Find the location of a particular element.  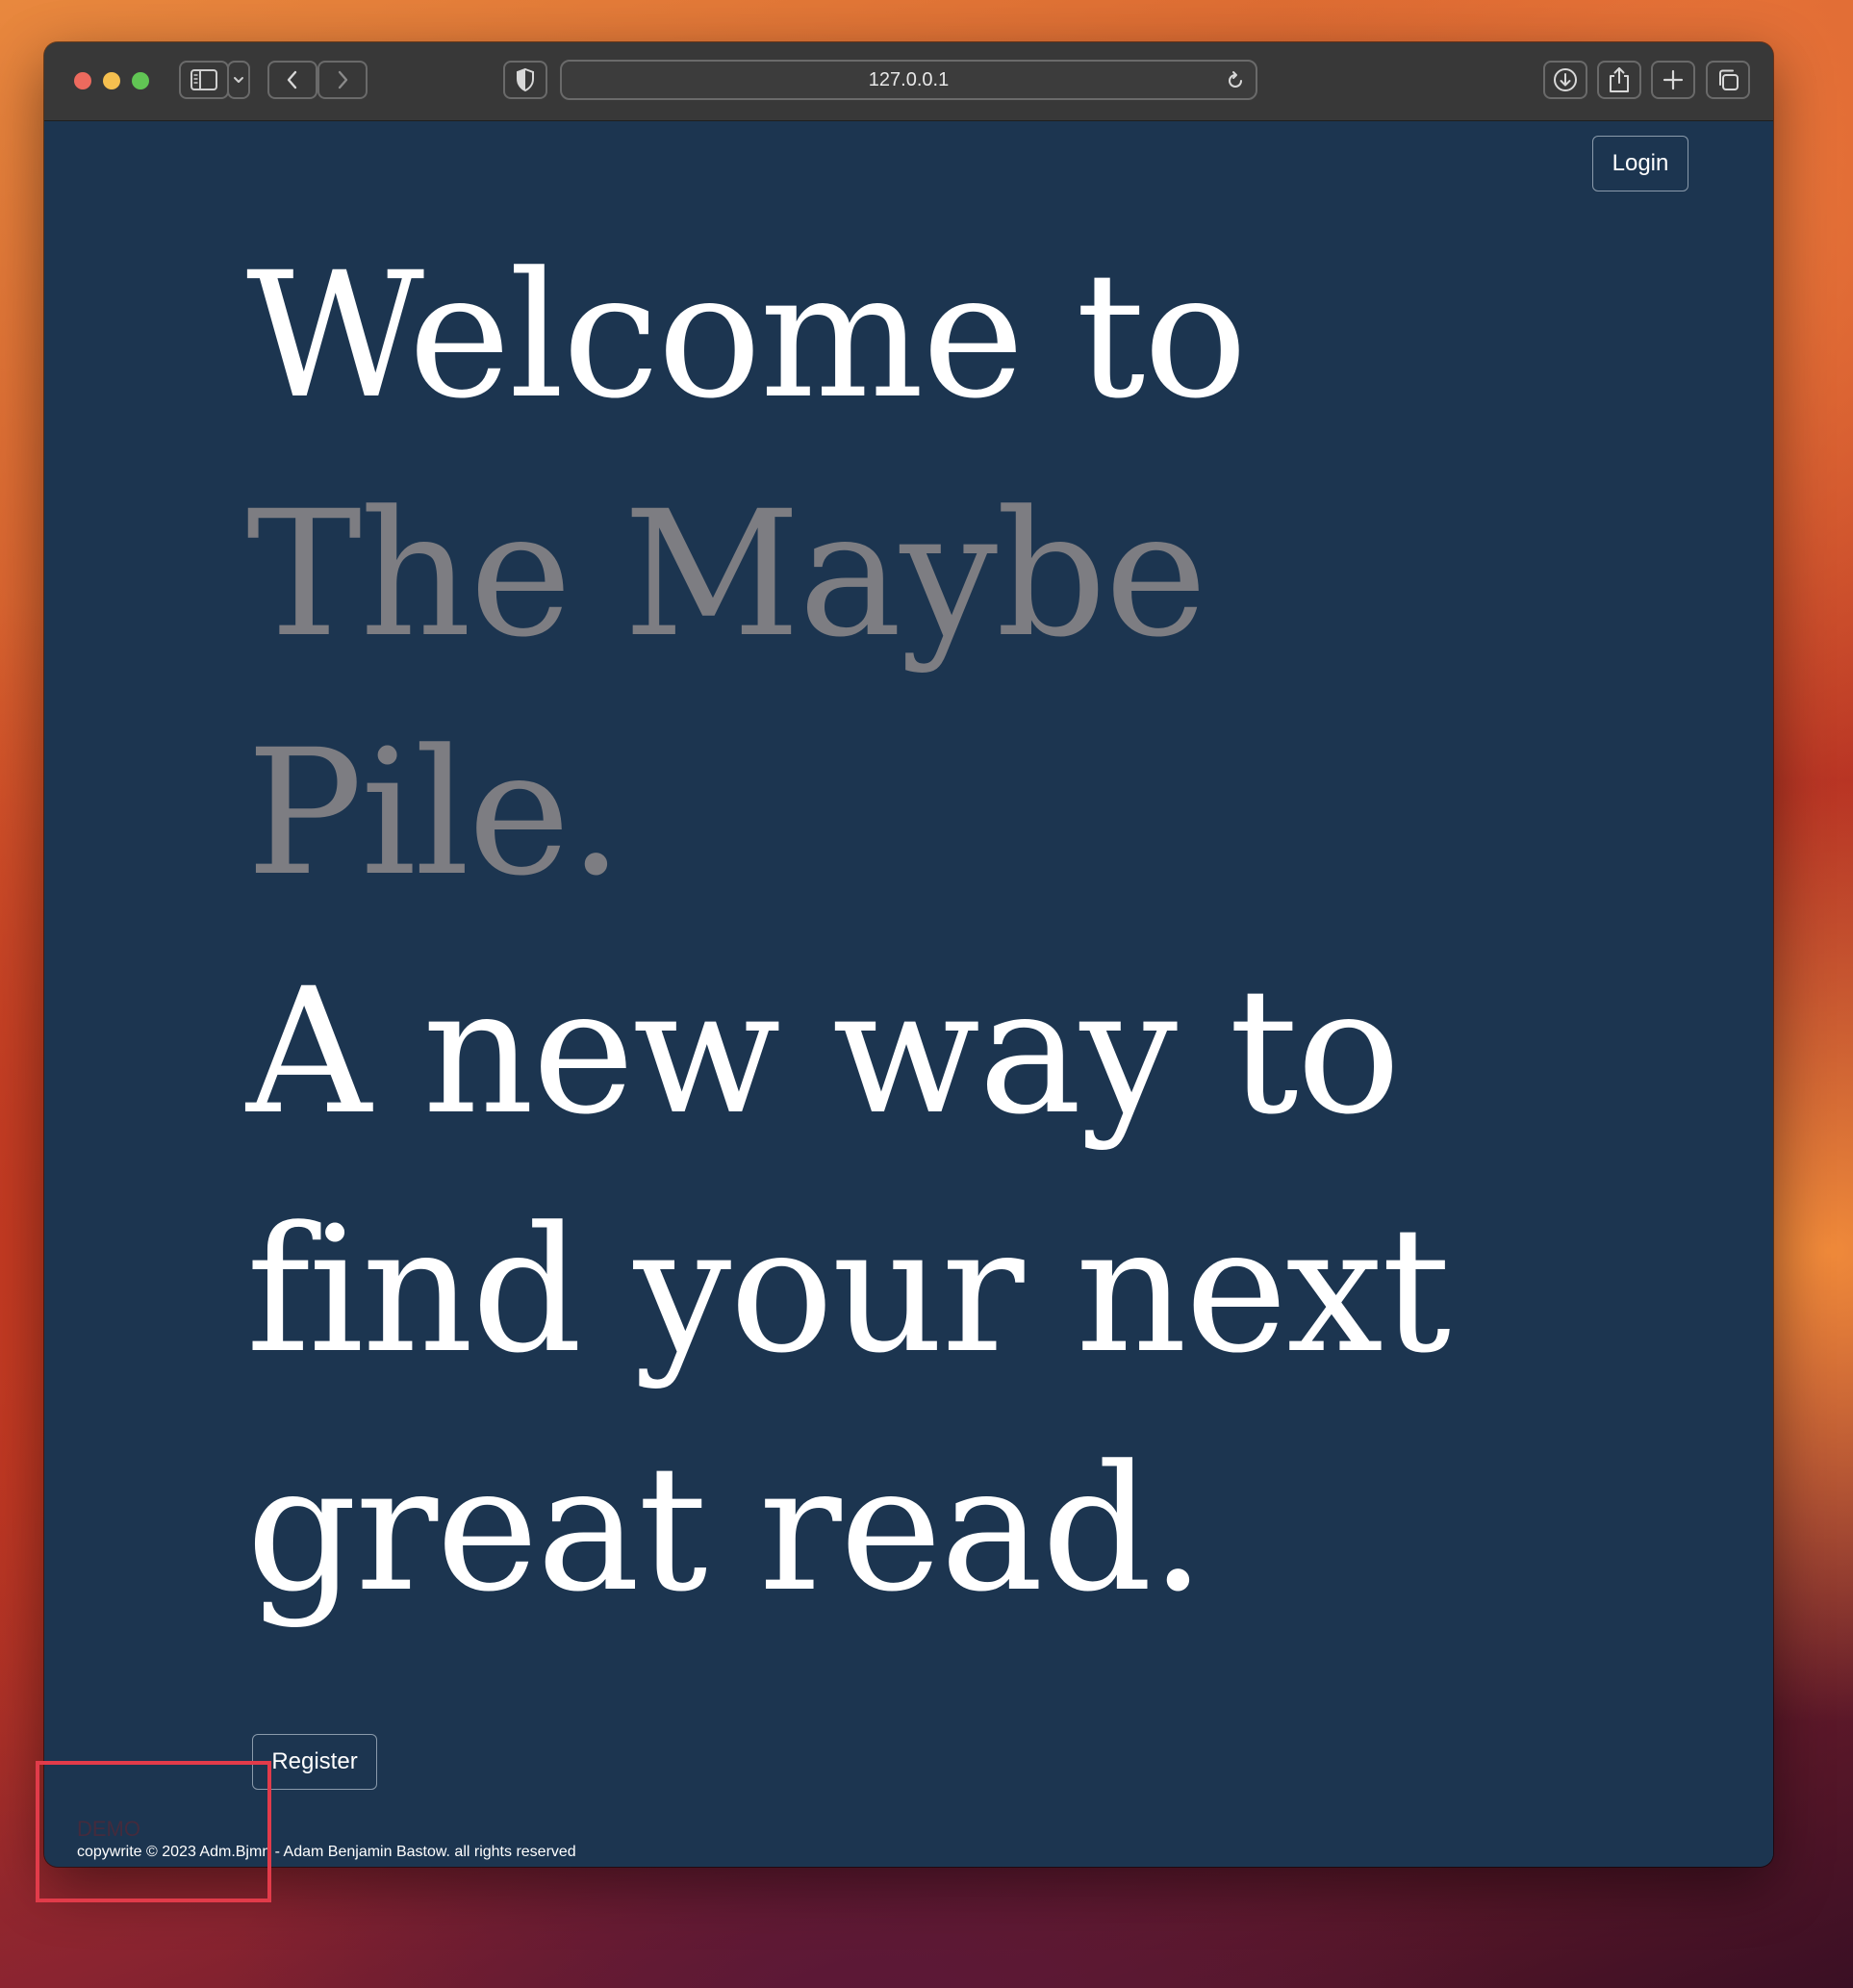

share-button is located at coordinates (1619, 80).